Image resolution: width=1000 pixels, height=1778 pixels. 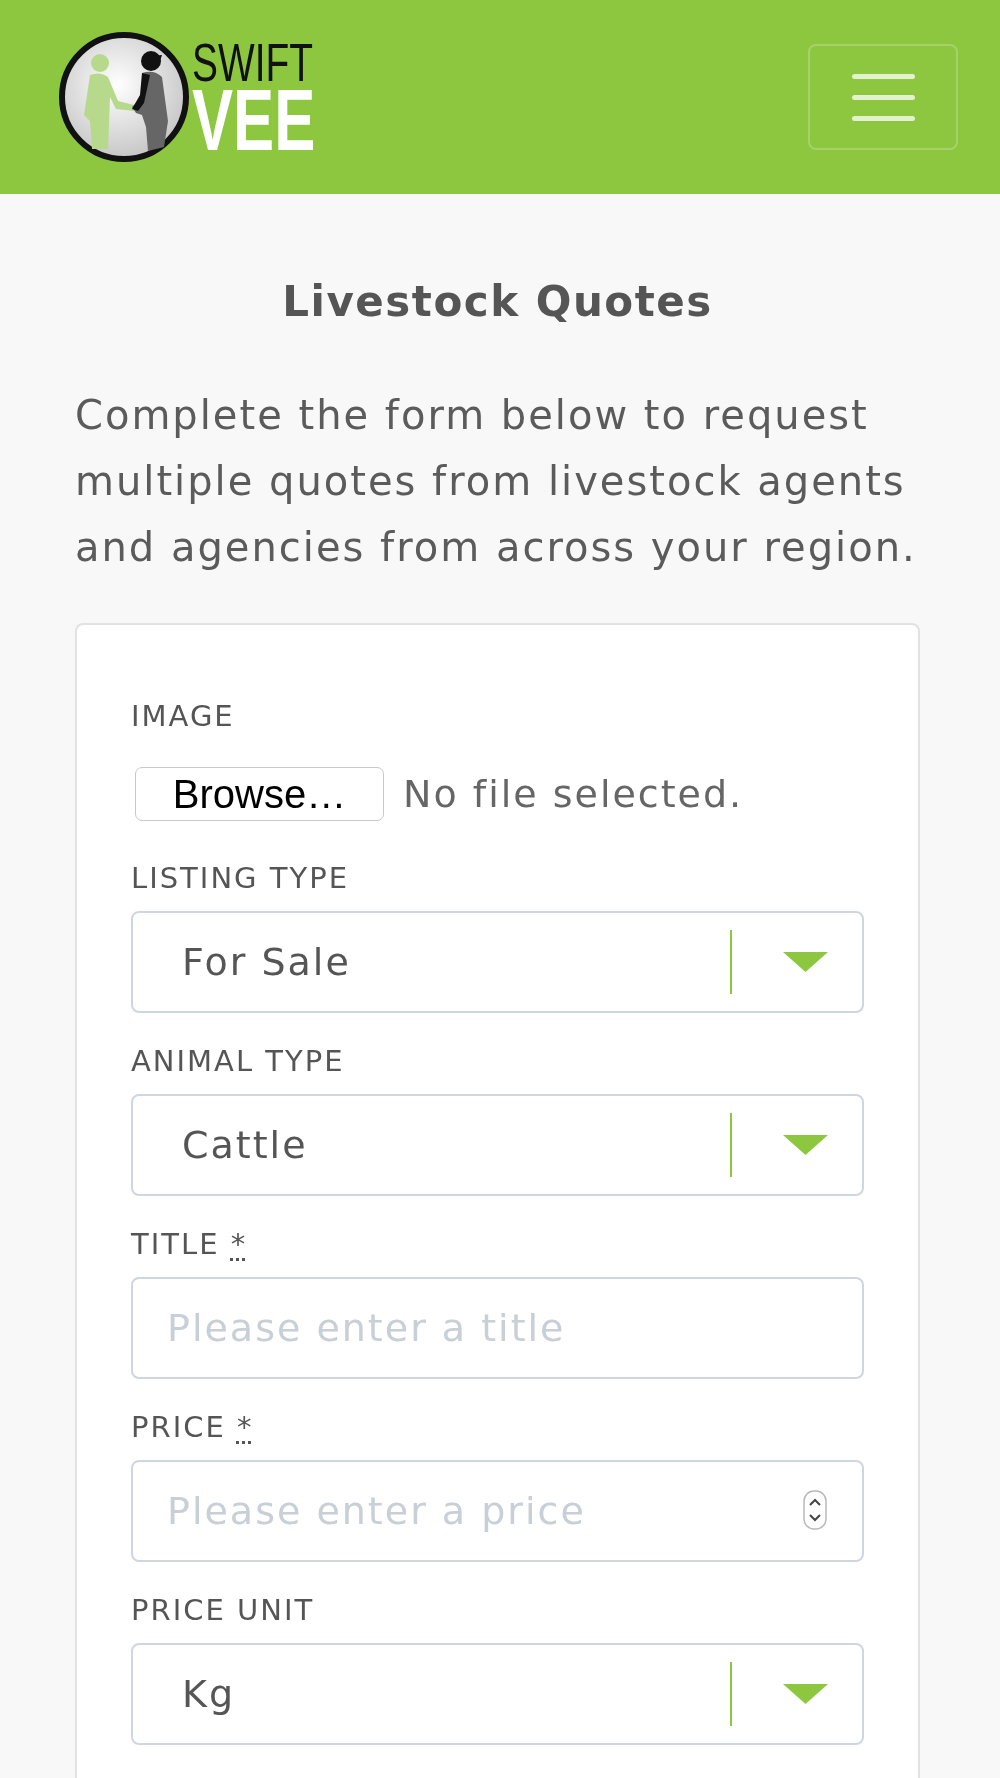 What do you see at coordinates (240, 878) in the screenshot?
I see `field-label: LISTING TYPE` at bounding box center [240, 878].